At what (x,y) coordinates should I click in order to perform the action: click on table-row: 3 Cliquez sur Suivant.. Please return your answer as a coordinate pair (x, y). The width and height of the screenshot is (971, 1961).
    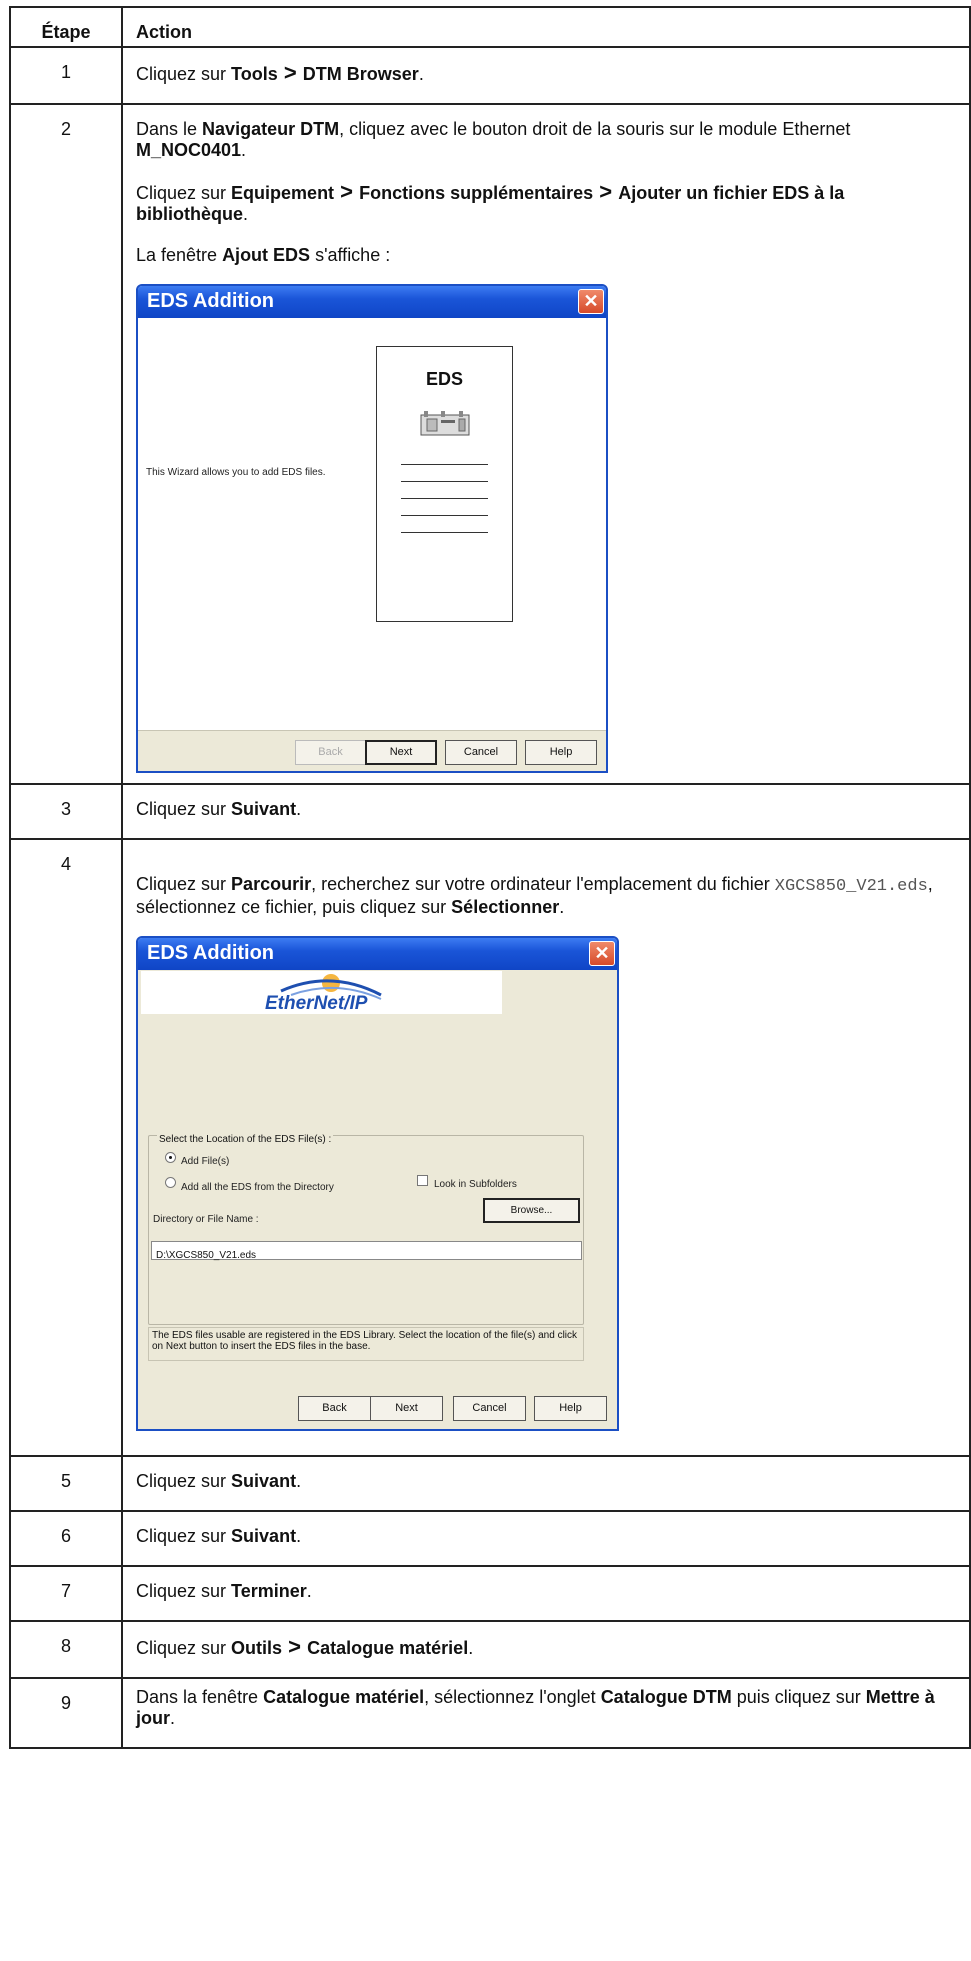
    Looking at the image, I should click on (490, 811).